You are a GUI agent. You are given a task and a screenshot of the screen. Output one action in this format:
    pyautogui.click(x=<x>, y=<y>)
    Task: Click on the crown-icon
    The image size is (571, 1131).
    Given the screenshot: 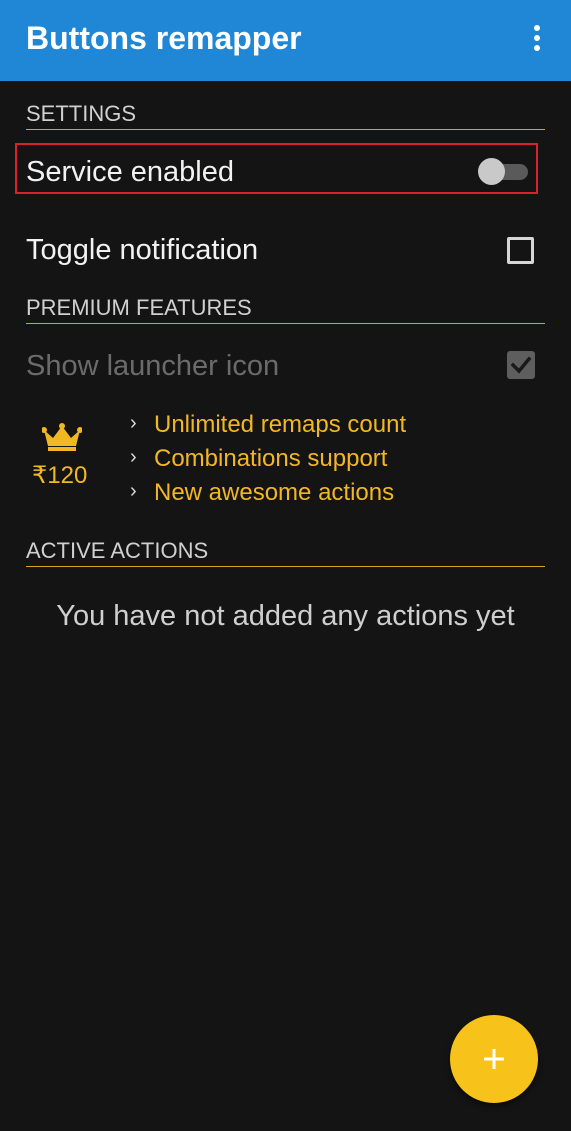 What is the action you would take?
    pyautogui.click(x=62, y=437)
    